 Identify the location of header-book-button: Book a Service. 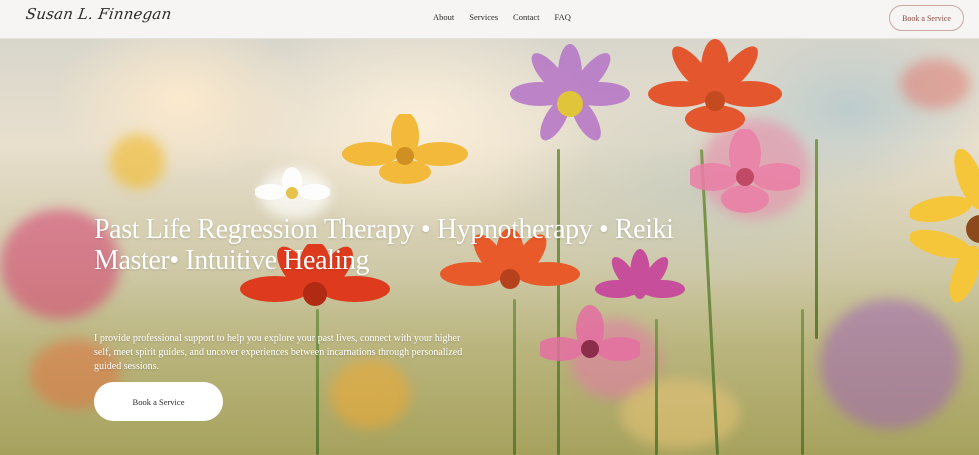
(926, 18).